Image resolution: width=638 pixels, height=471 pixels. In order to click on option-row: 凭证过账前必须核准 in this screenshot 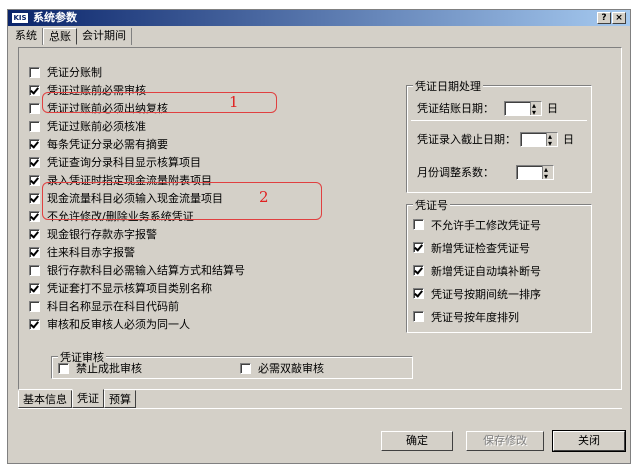, I will do `click(214, 126)`.